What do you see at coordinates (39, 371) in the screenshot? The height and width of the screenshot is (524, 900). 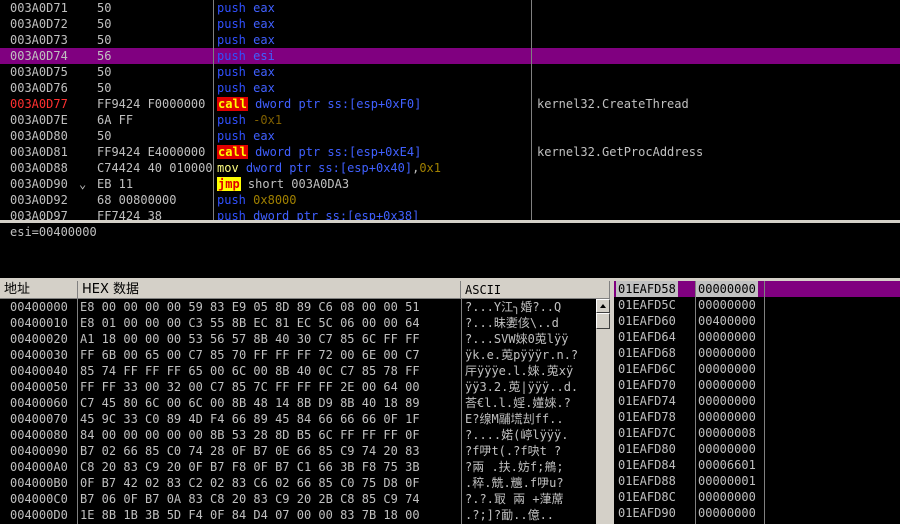 I see `dump-address: 00400040` at bounding box center [39, 371].